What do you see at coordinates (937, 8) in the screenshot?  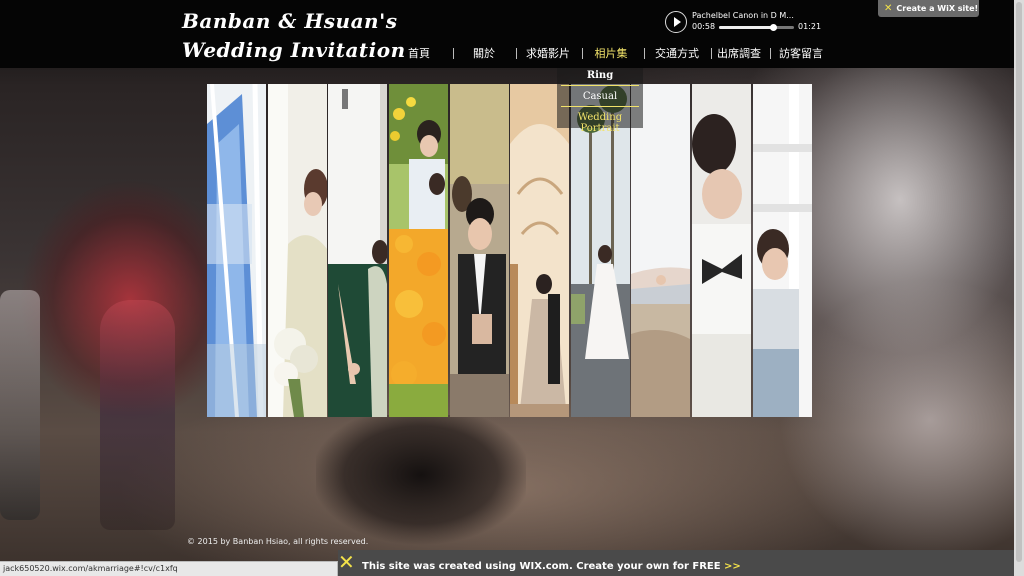 I see `create-wix-site-label: Create a WiX site!` at bounding box center [937, 8].